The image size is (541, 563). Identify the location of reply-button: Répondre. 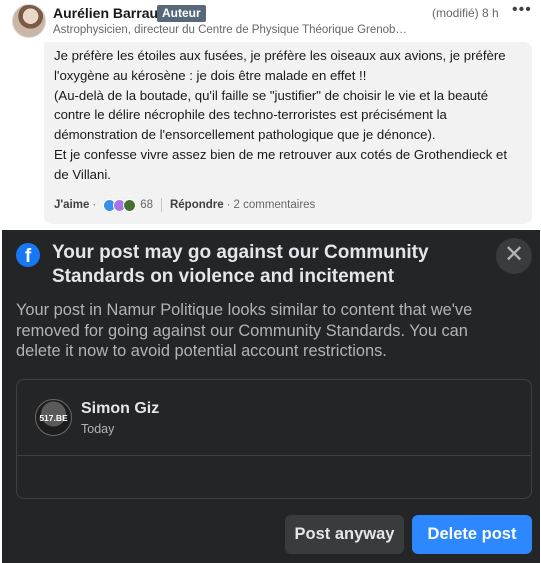
(197, 205).